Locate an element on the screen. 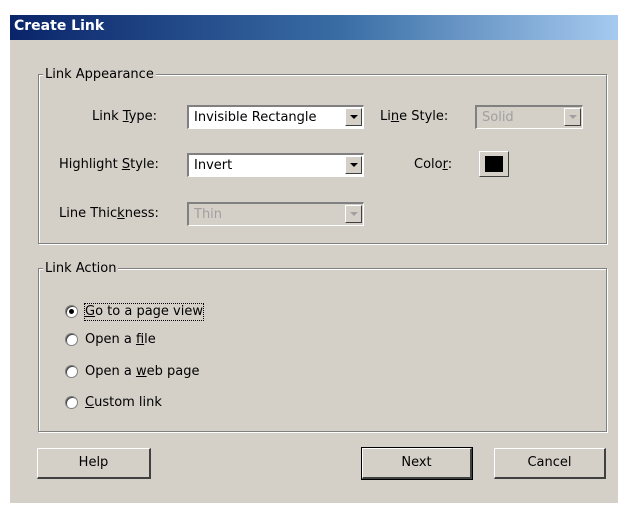 This screenshot has height=505, width=622. highlight-style-value: Invert is located at coordinates (213, 165).